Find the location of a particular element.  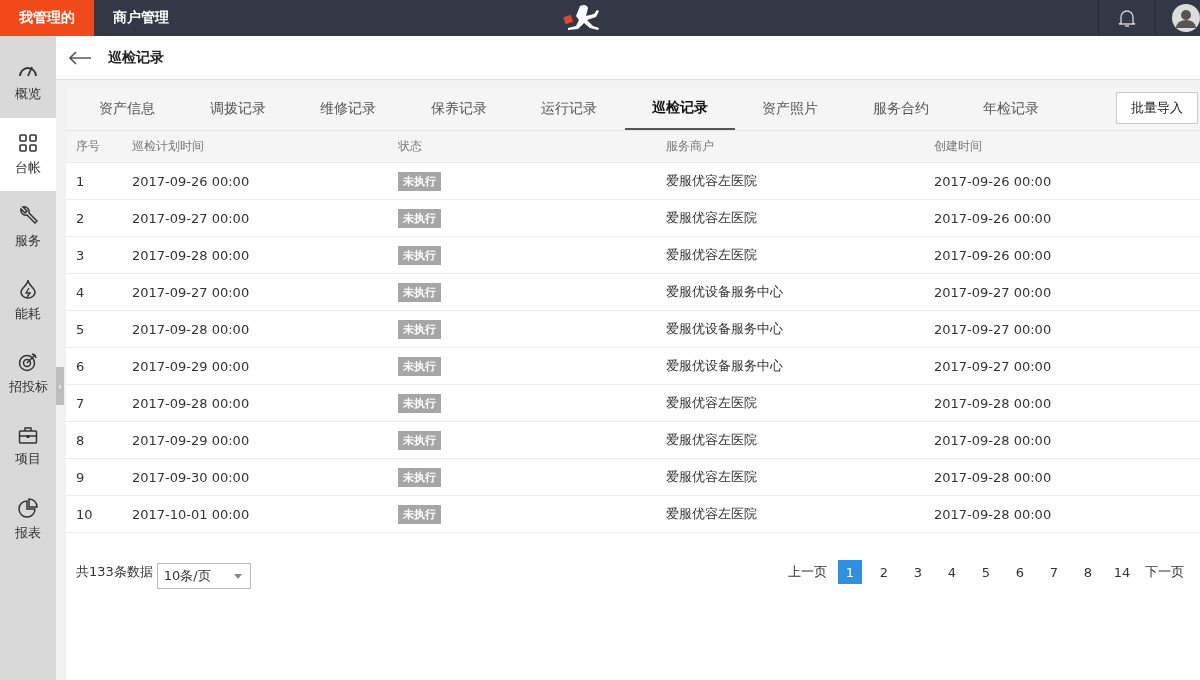

page-number: 6 is located at coordinates (1020, 572).